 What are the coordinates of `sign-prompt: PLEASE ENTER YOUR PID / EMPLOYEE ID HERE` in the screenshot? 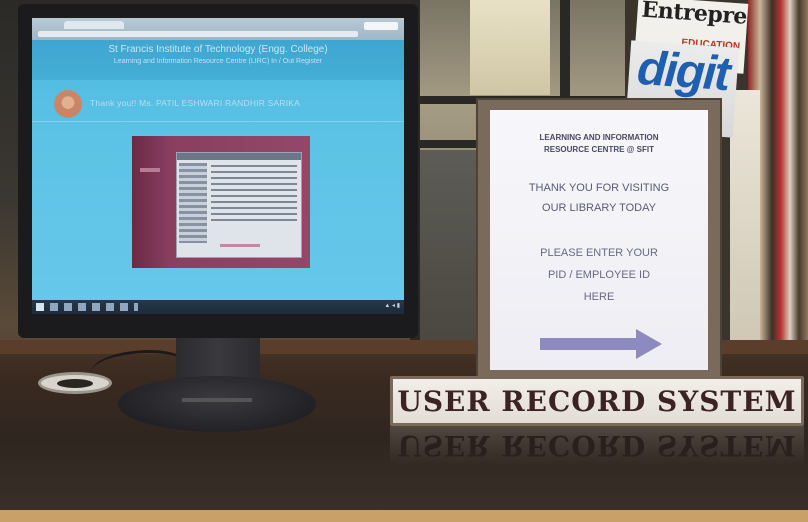 It's located at (599, 275).